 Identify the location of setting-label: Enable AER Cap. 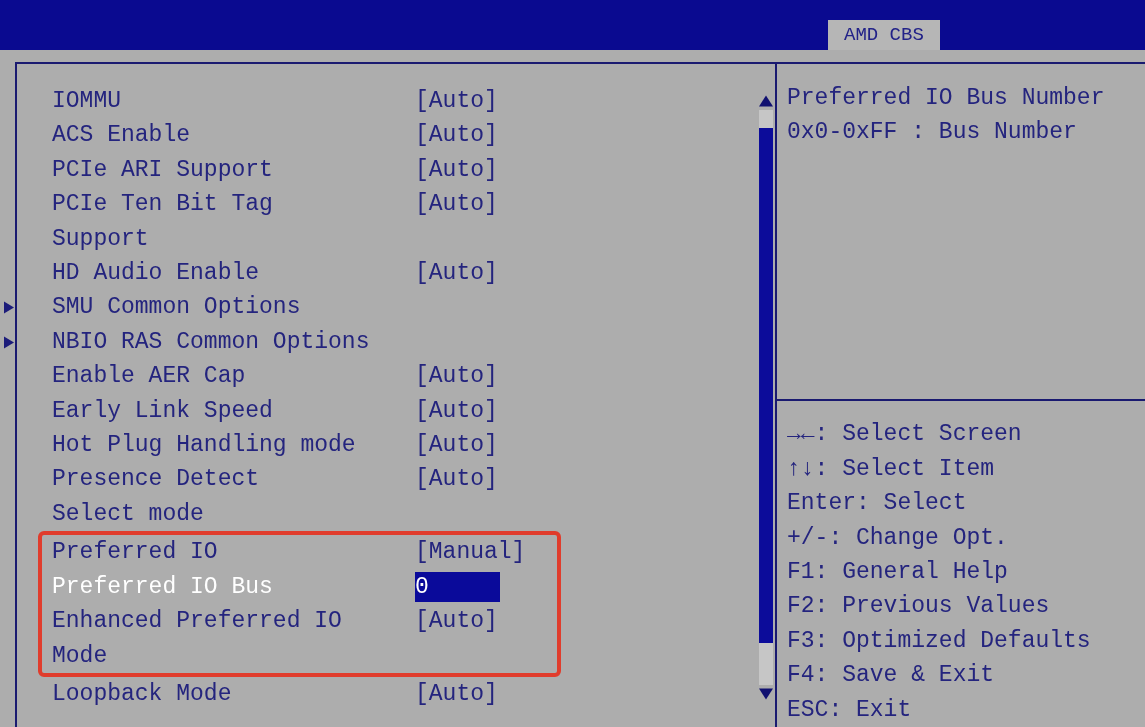
(233, 376).